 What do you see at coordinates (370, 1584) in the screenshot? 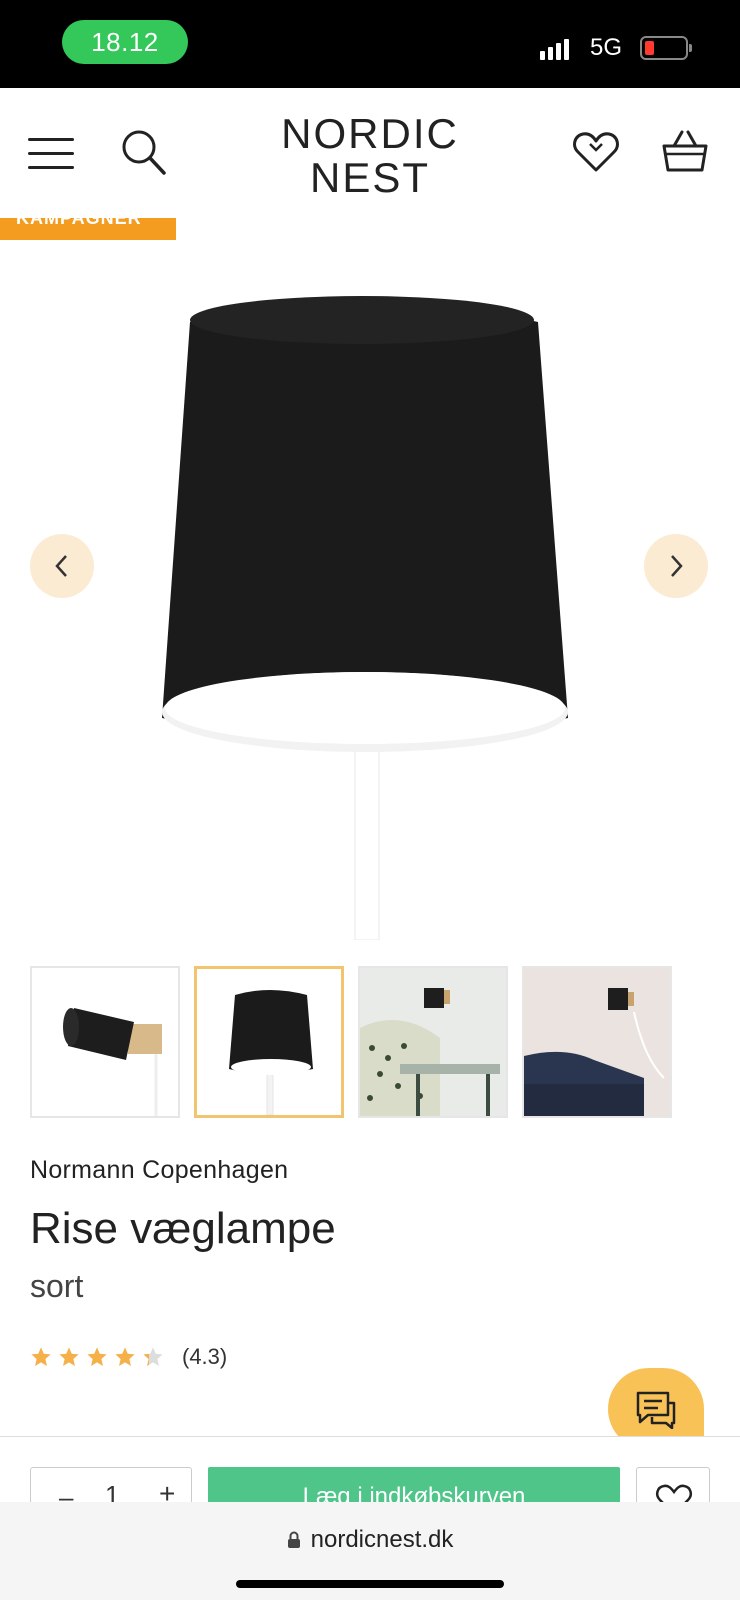
I see `home-indicator` at bounding box center [370, 1584].